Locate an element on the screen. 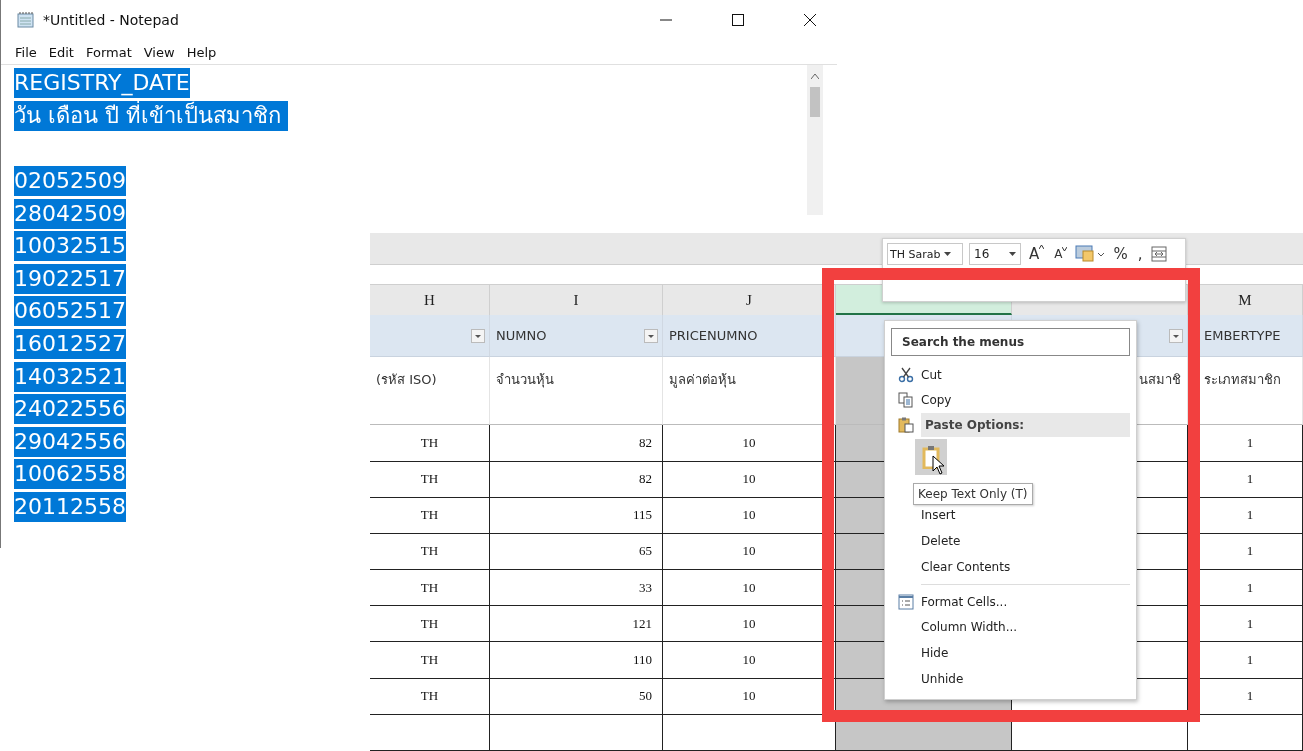 The height and width of the screenshot is (751, 1303). table-style-icon is located at coordinates (1090, 254).